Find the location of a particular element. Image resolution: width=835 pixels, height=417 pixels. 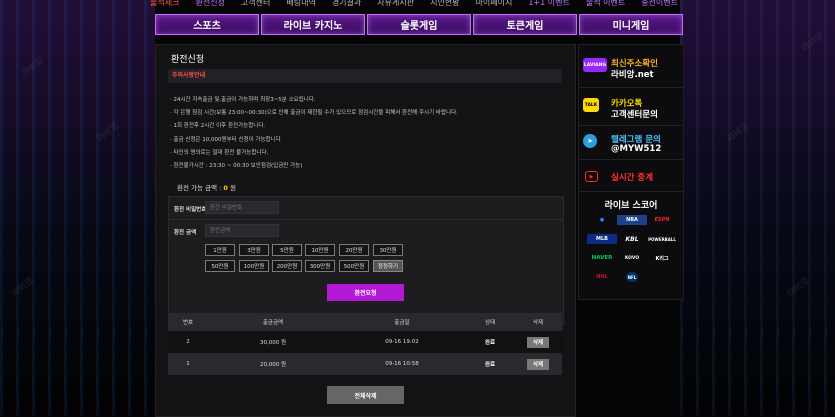

password-row: 환전 비밀번호 is located at coordinates (366, 208).